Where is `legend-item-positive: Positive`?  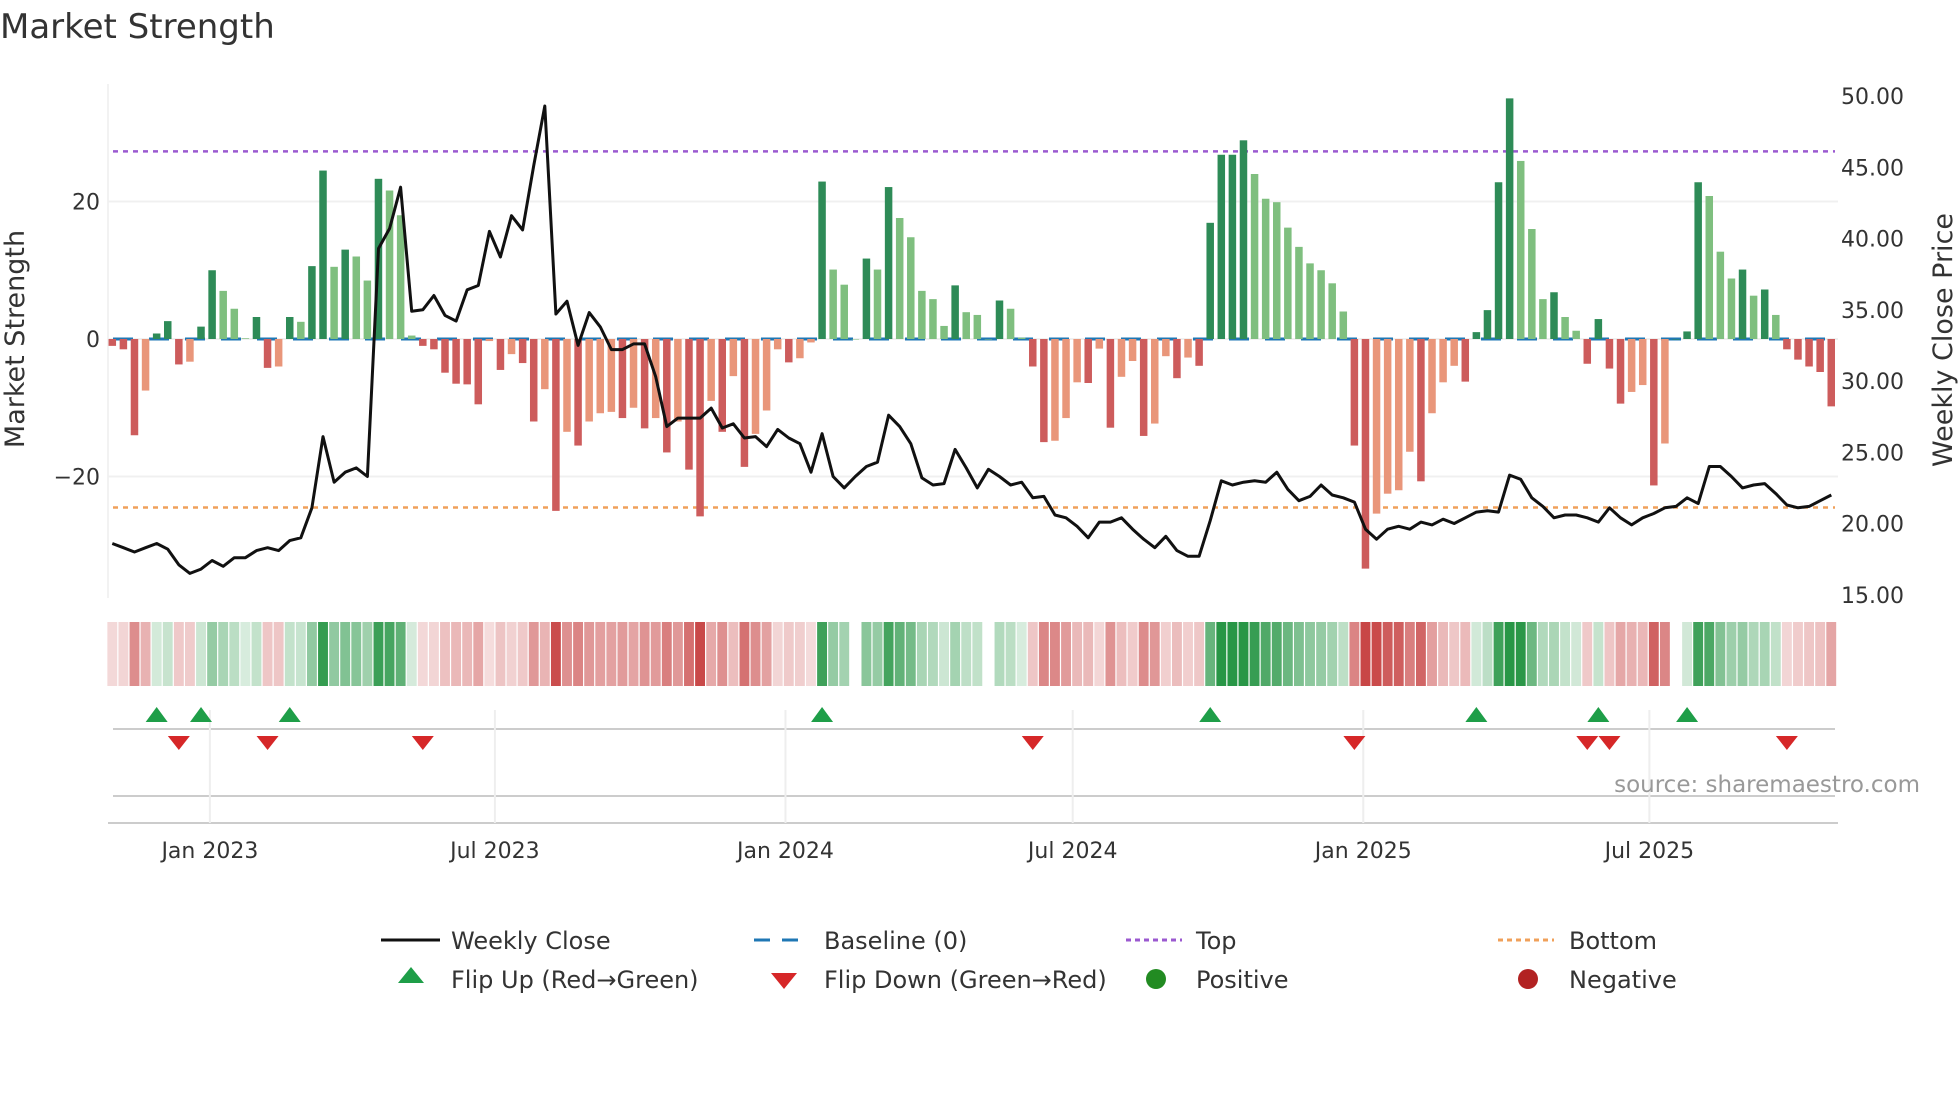
legend-item-positive: Positive is located at coordinates (1217, 980).